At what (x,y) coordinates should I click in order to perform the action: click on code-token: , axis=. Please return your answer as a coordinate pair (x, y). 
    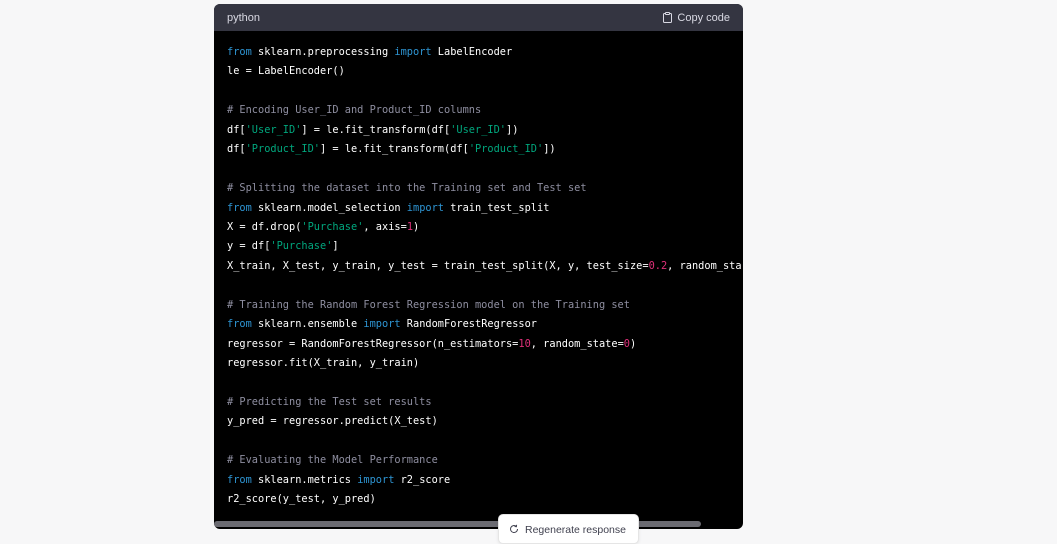
    Looking at the image, I should click on (385, 226).